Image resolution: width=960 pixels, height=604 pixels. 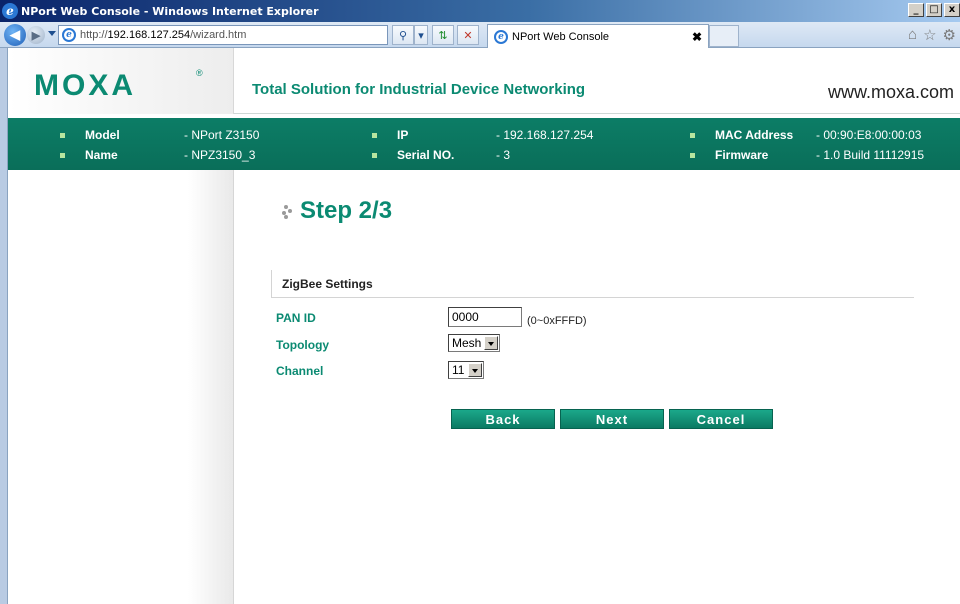 What do you see at coordinates (721, 419) in the screenshot?
I see `cancel-button: Cancel` at bounding box center [721, 419].